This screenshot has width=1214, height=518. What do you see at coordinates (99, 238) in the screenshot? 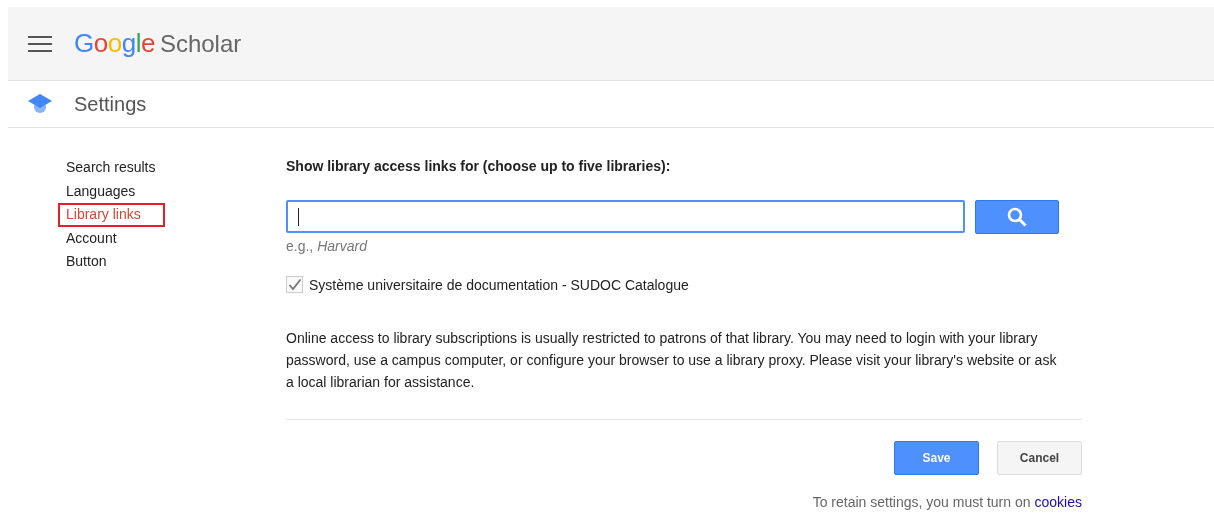
I see `sidebar-link: Account` at bounding box center [99, 238].